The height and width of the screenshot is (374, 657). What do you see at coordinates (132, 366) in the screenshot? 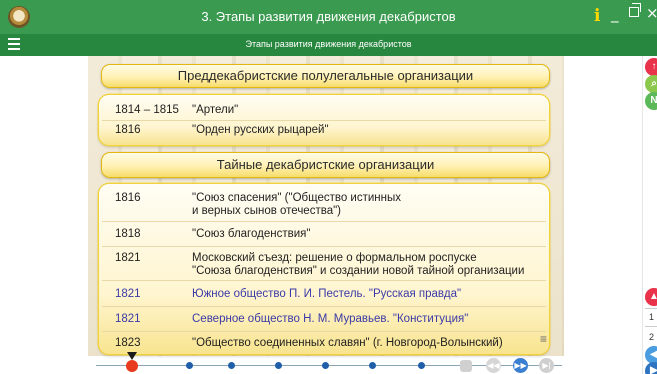
I see `timeline-step-active` at bounding box center [132, 366].